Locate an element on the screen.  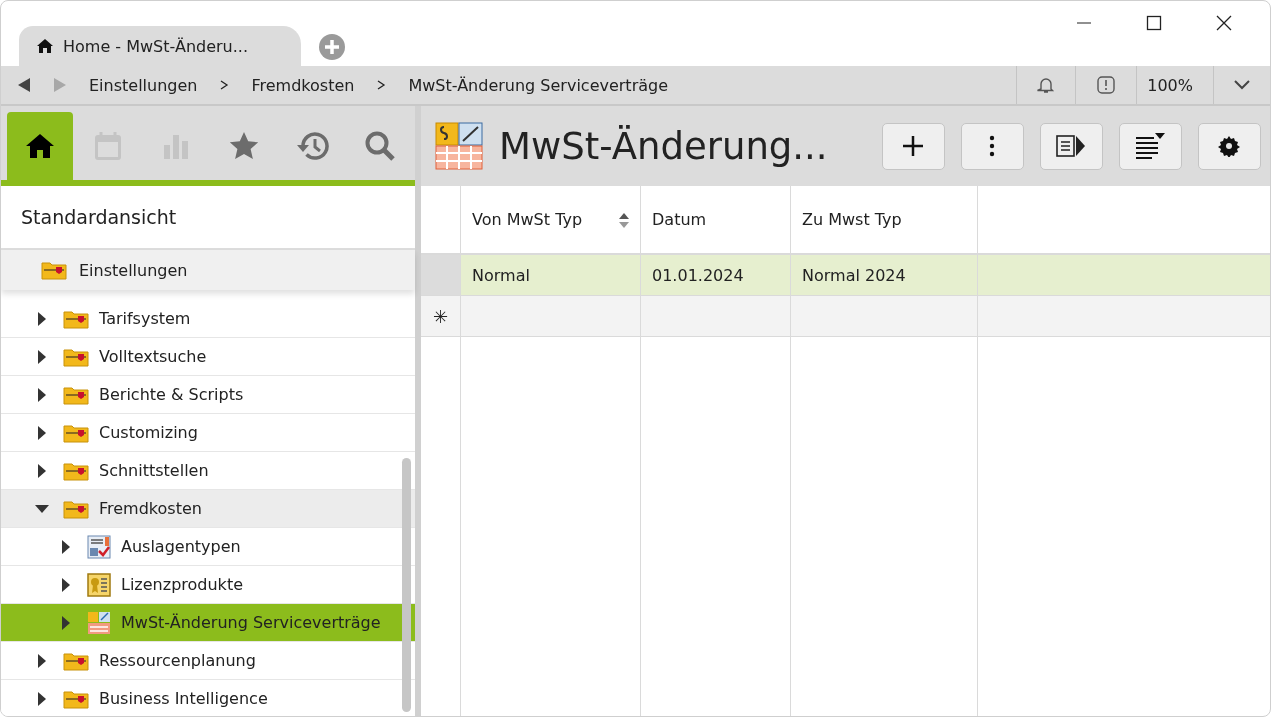
table-cell: Normal is located at coordinates (551, 275).